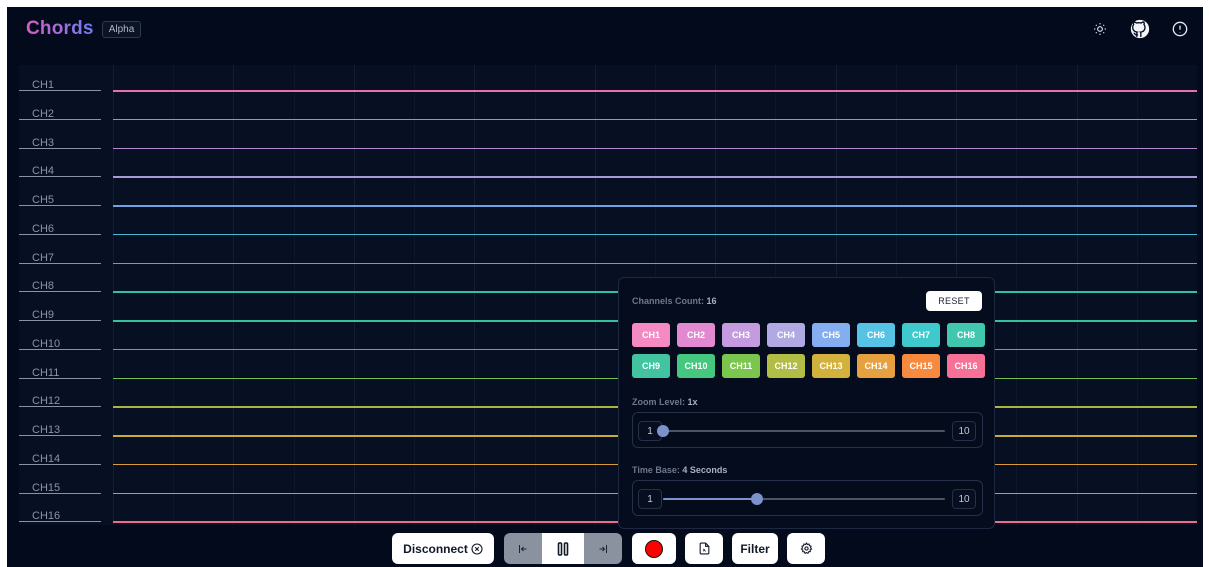  I want to click on channel-toggle-ch5: CH5, so click(831, 335).